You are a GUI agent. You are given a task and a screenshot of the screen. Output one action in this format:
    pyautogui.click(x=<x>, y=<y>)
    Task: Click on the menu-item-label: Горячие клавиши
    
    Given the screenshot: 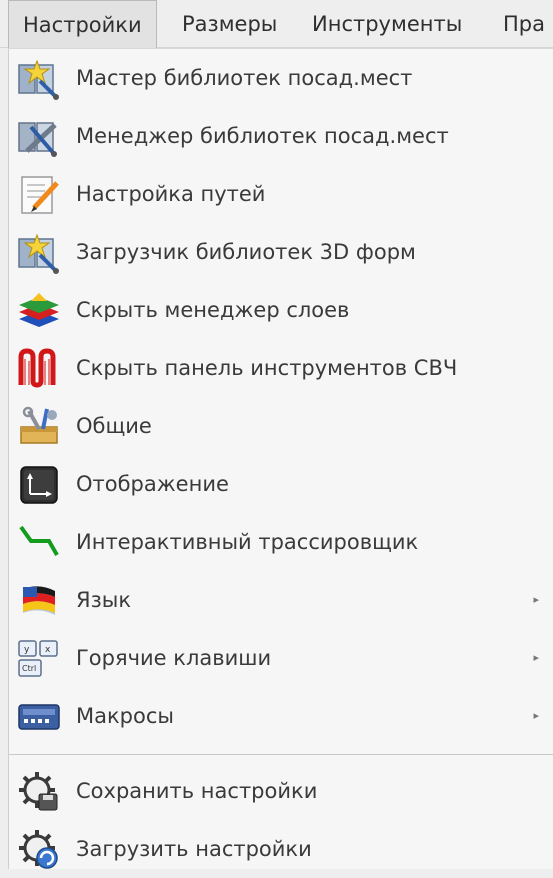 What is the action you would take?
    pyautogui.click(x=174, y=658)
    